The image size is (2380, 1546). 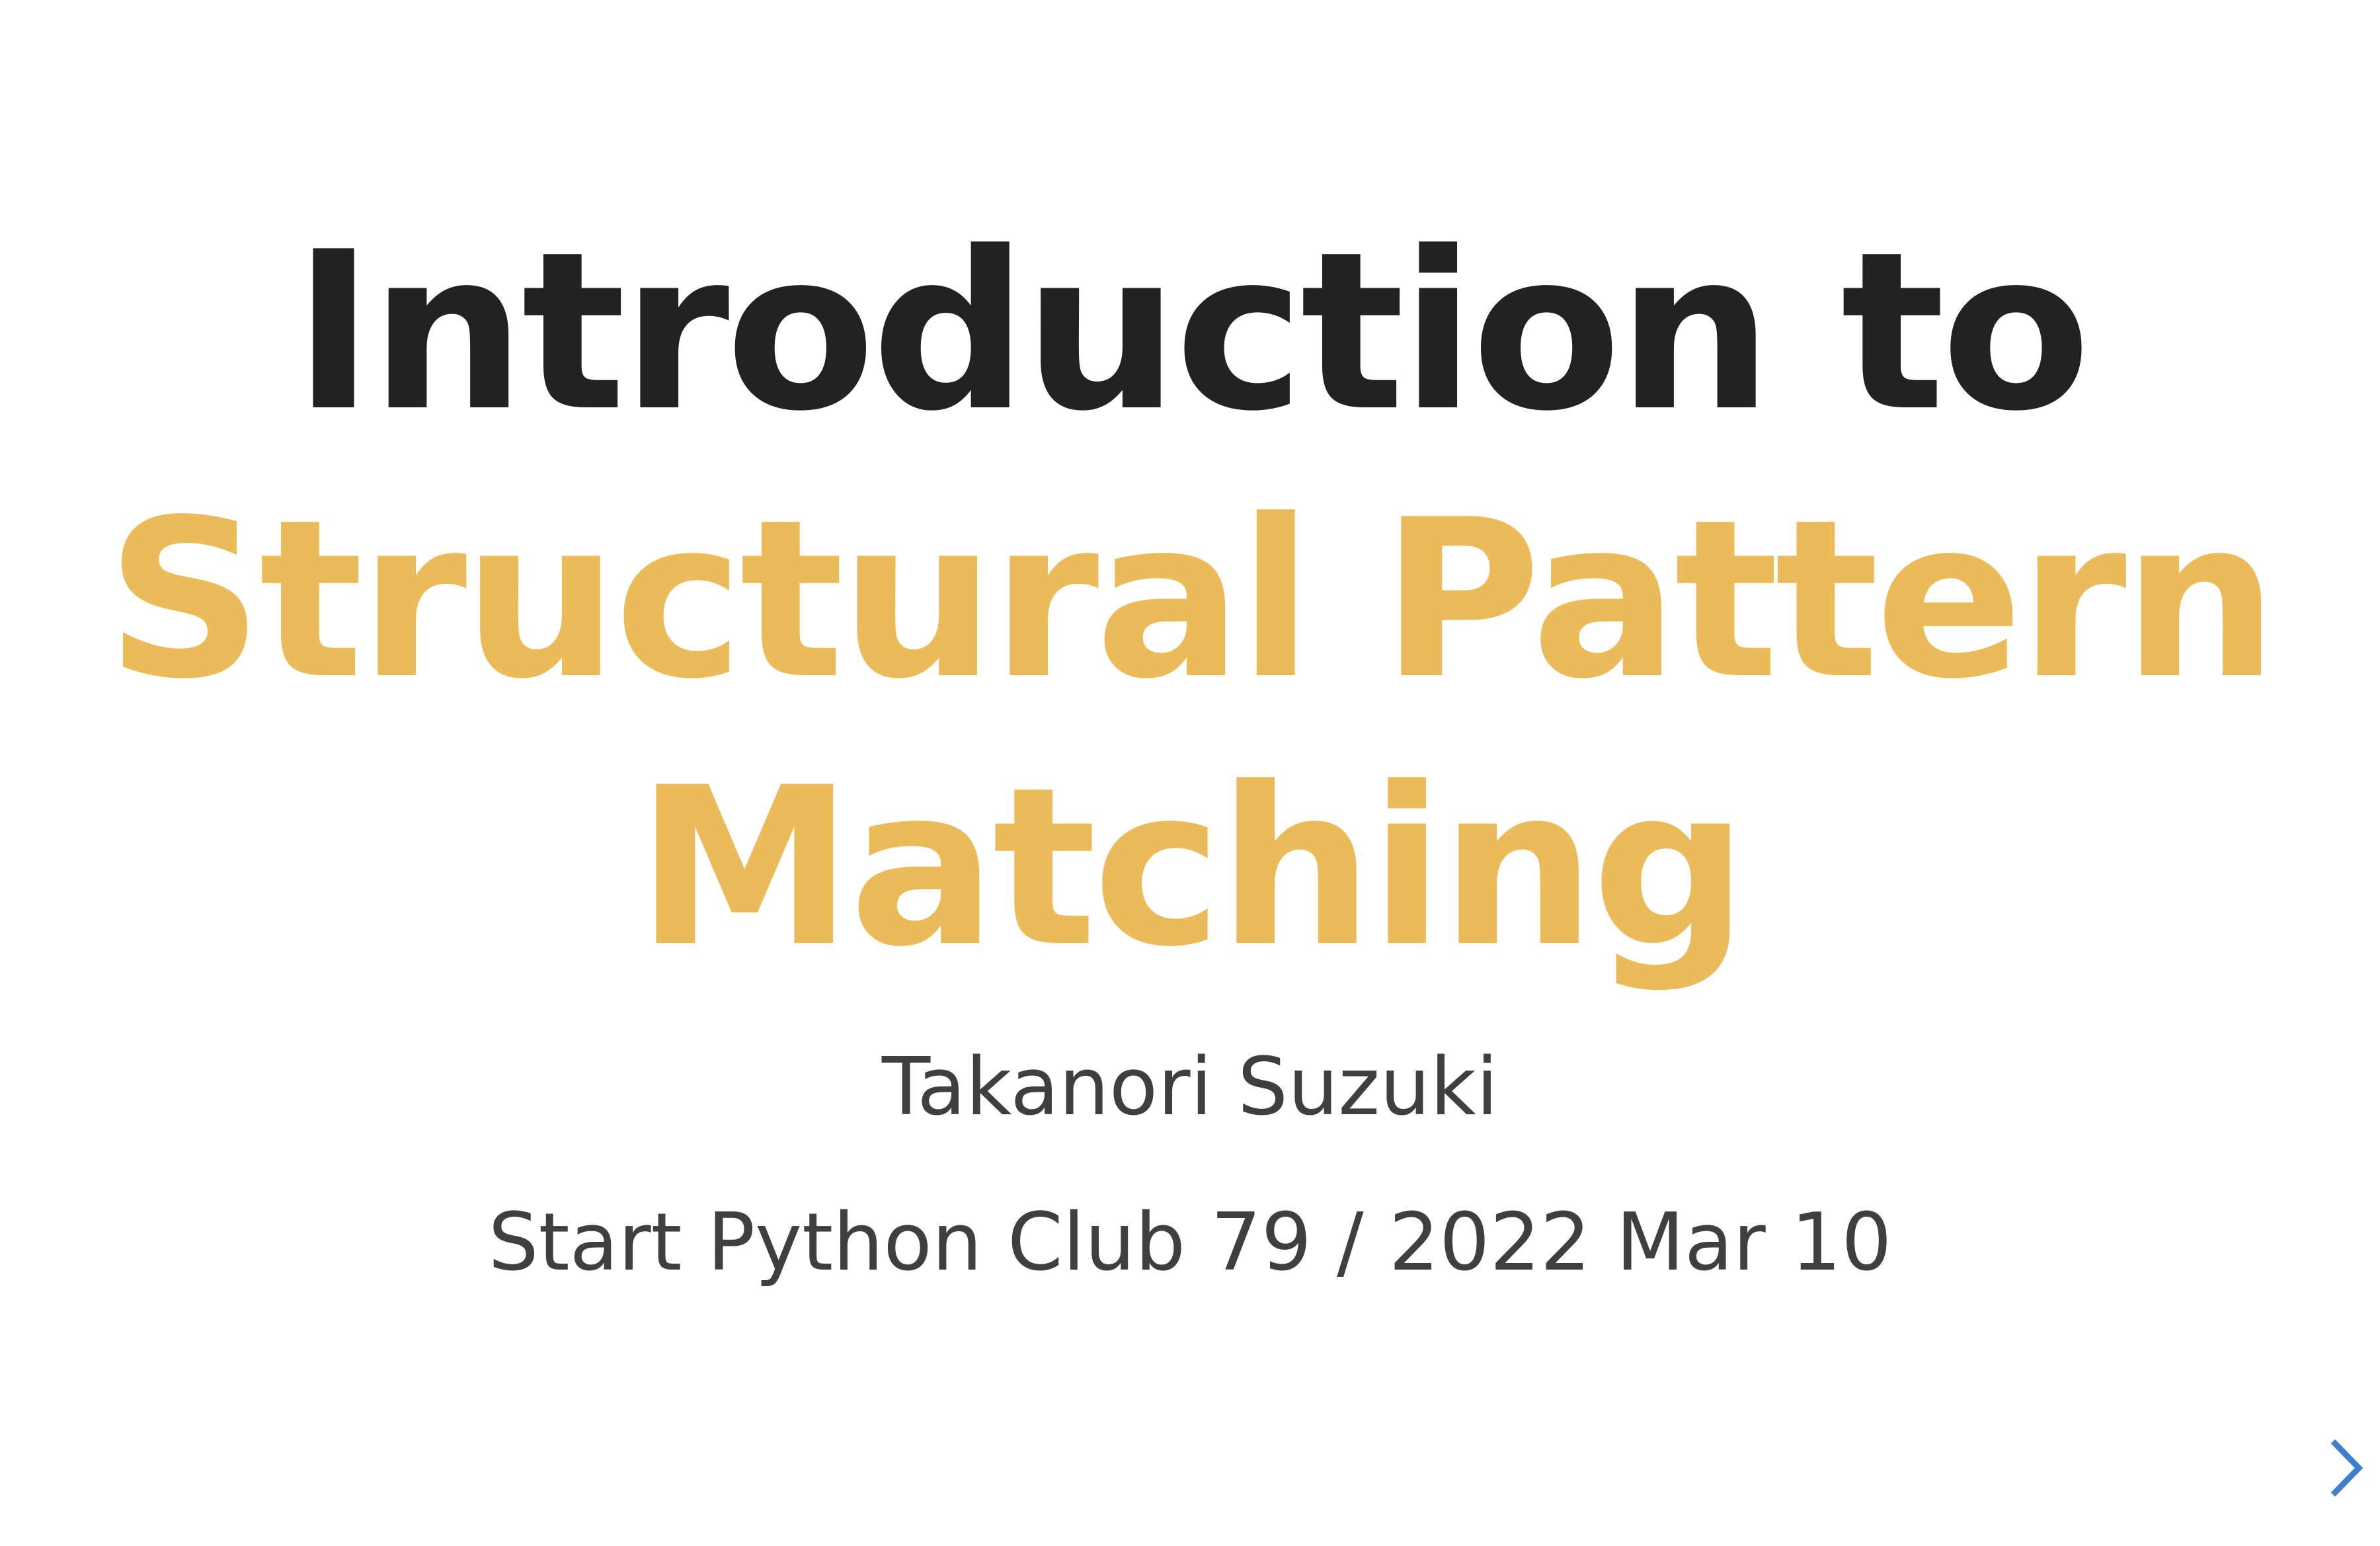 I want to click on next-slide-button, so click(x=2347, y=1468).